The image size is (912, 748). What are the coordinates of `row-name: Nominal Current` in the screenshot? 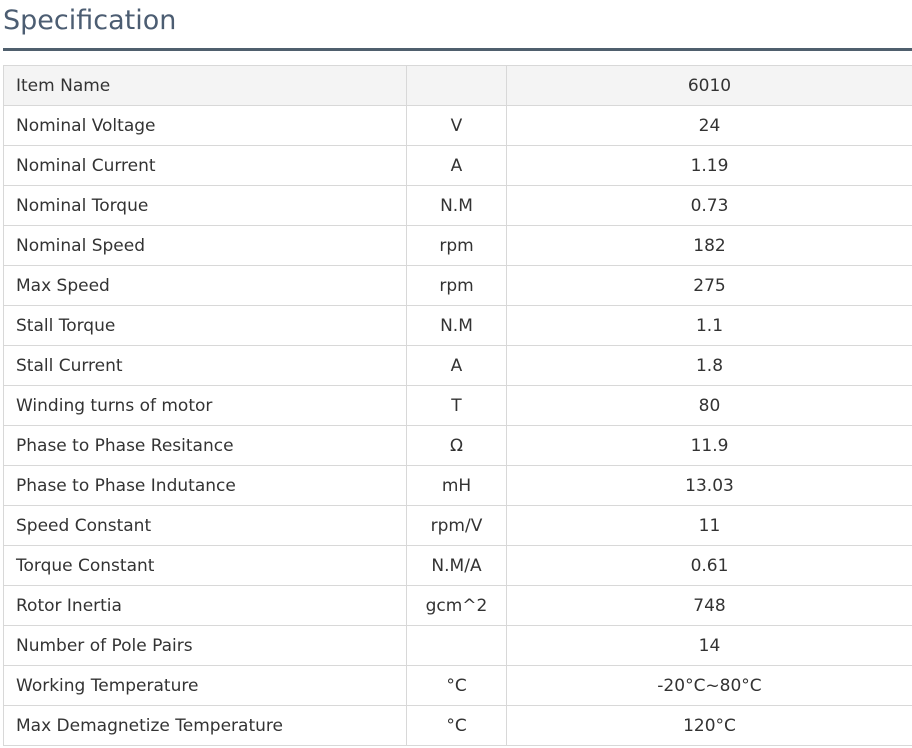 It's located at (205, 165).